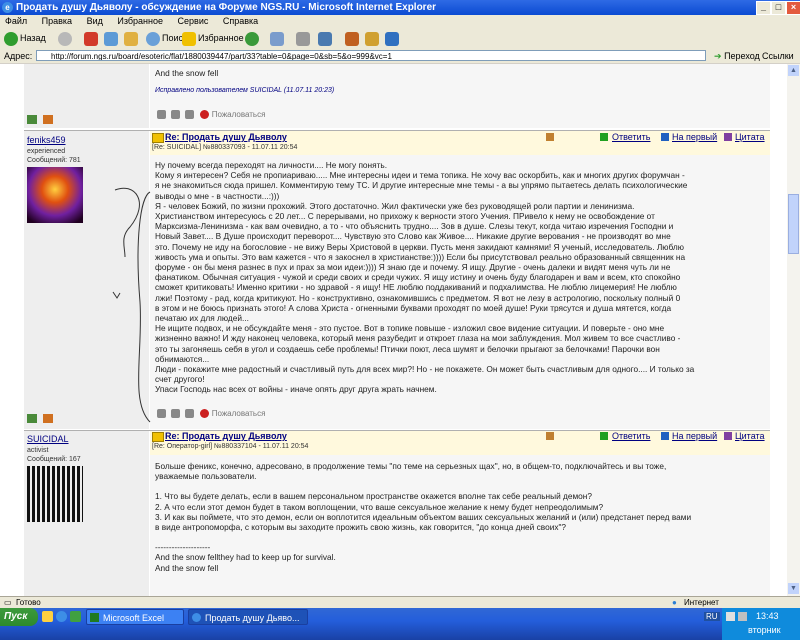  I want to click on menu-tools: Сервис, so click(193, 21).